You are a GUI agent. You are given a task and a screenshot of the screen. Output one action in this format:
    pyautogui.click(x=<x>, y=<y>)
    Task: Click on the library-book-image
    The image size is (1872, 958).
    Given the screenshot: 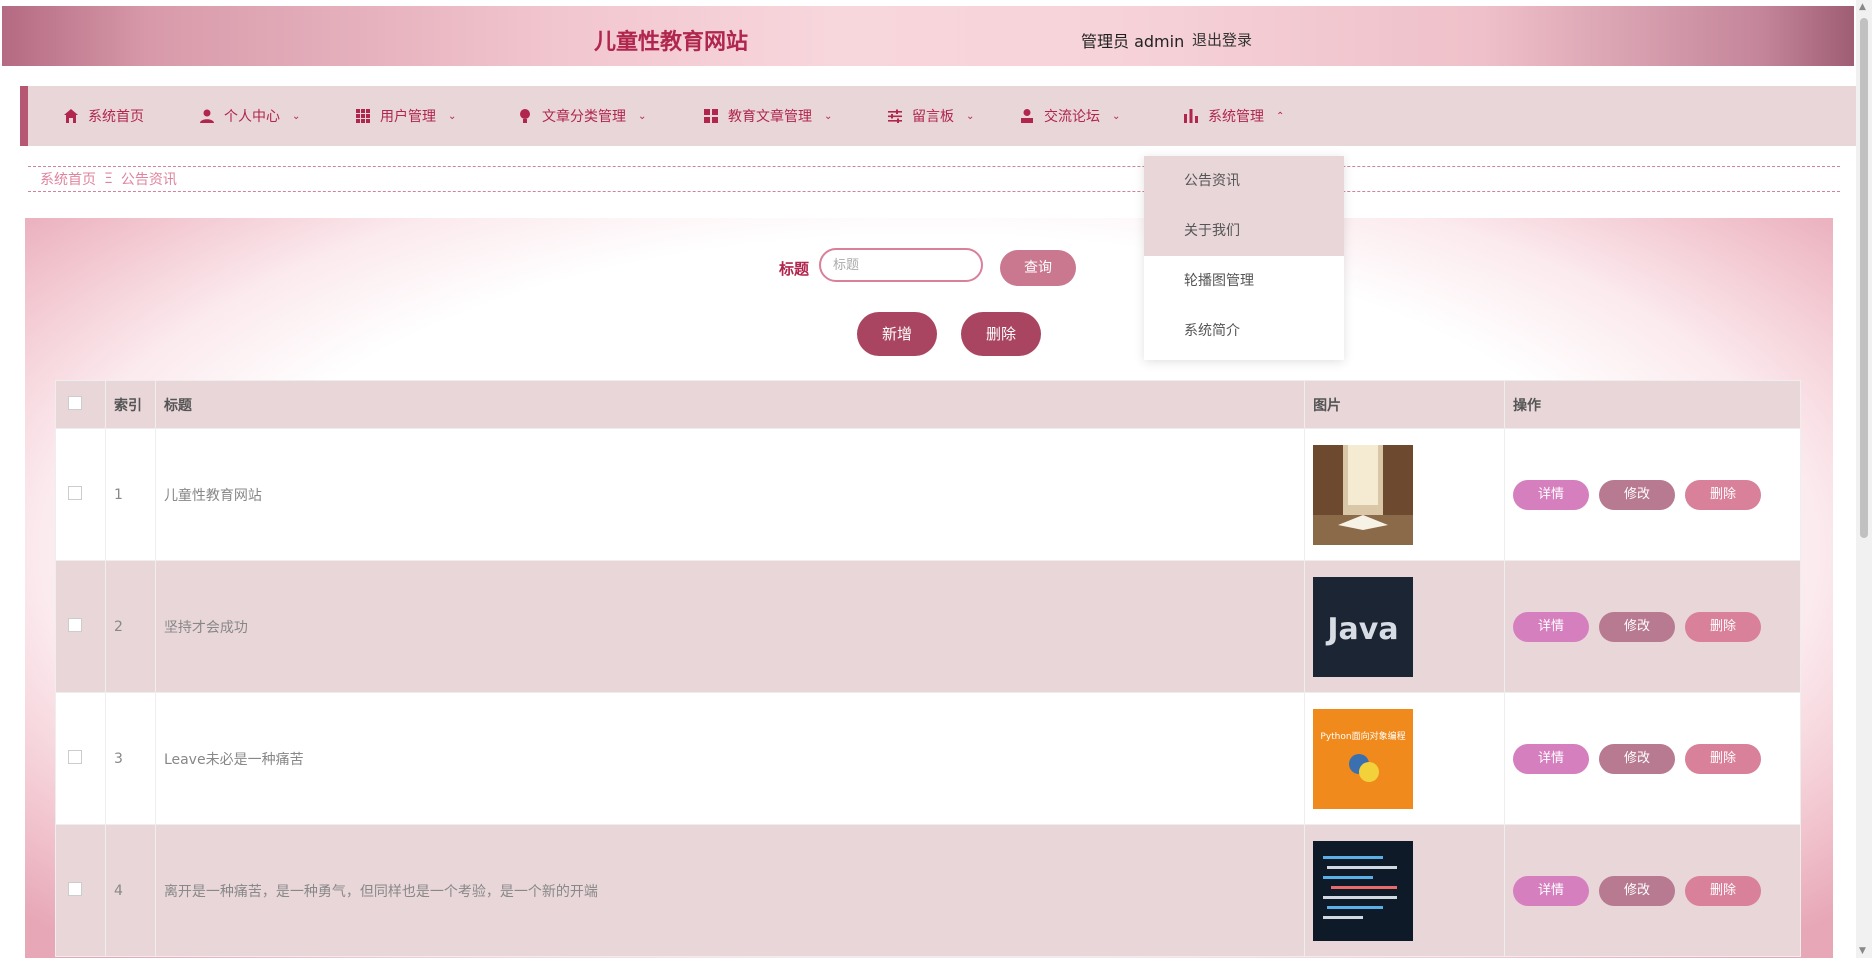 What is the action you would take?
    pyautogui.click(x=1363, y=494)
    